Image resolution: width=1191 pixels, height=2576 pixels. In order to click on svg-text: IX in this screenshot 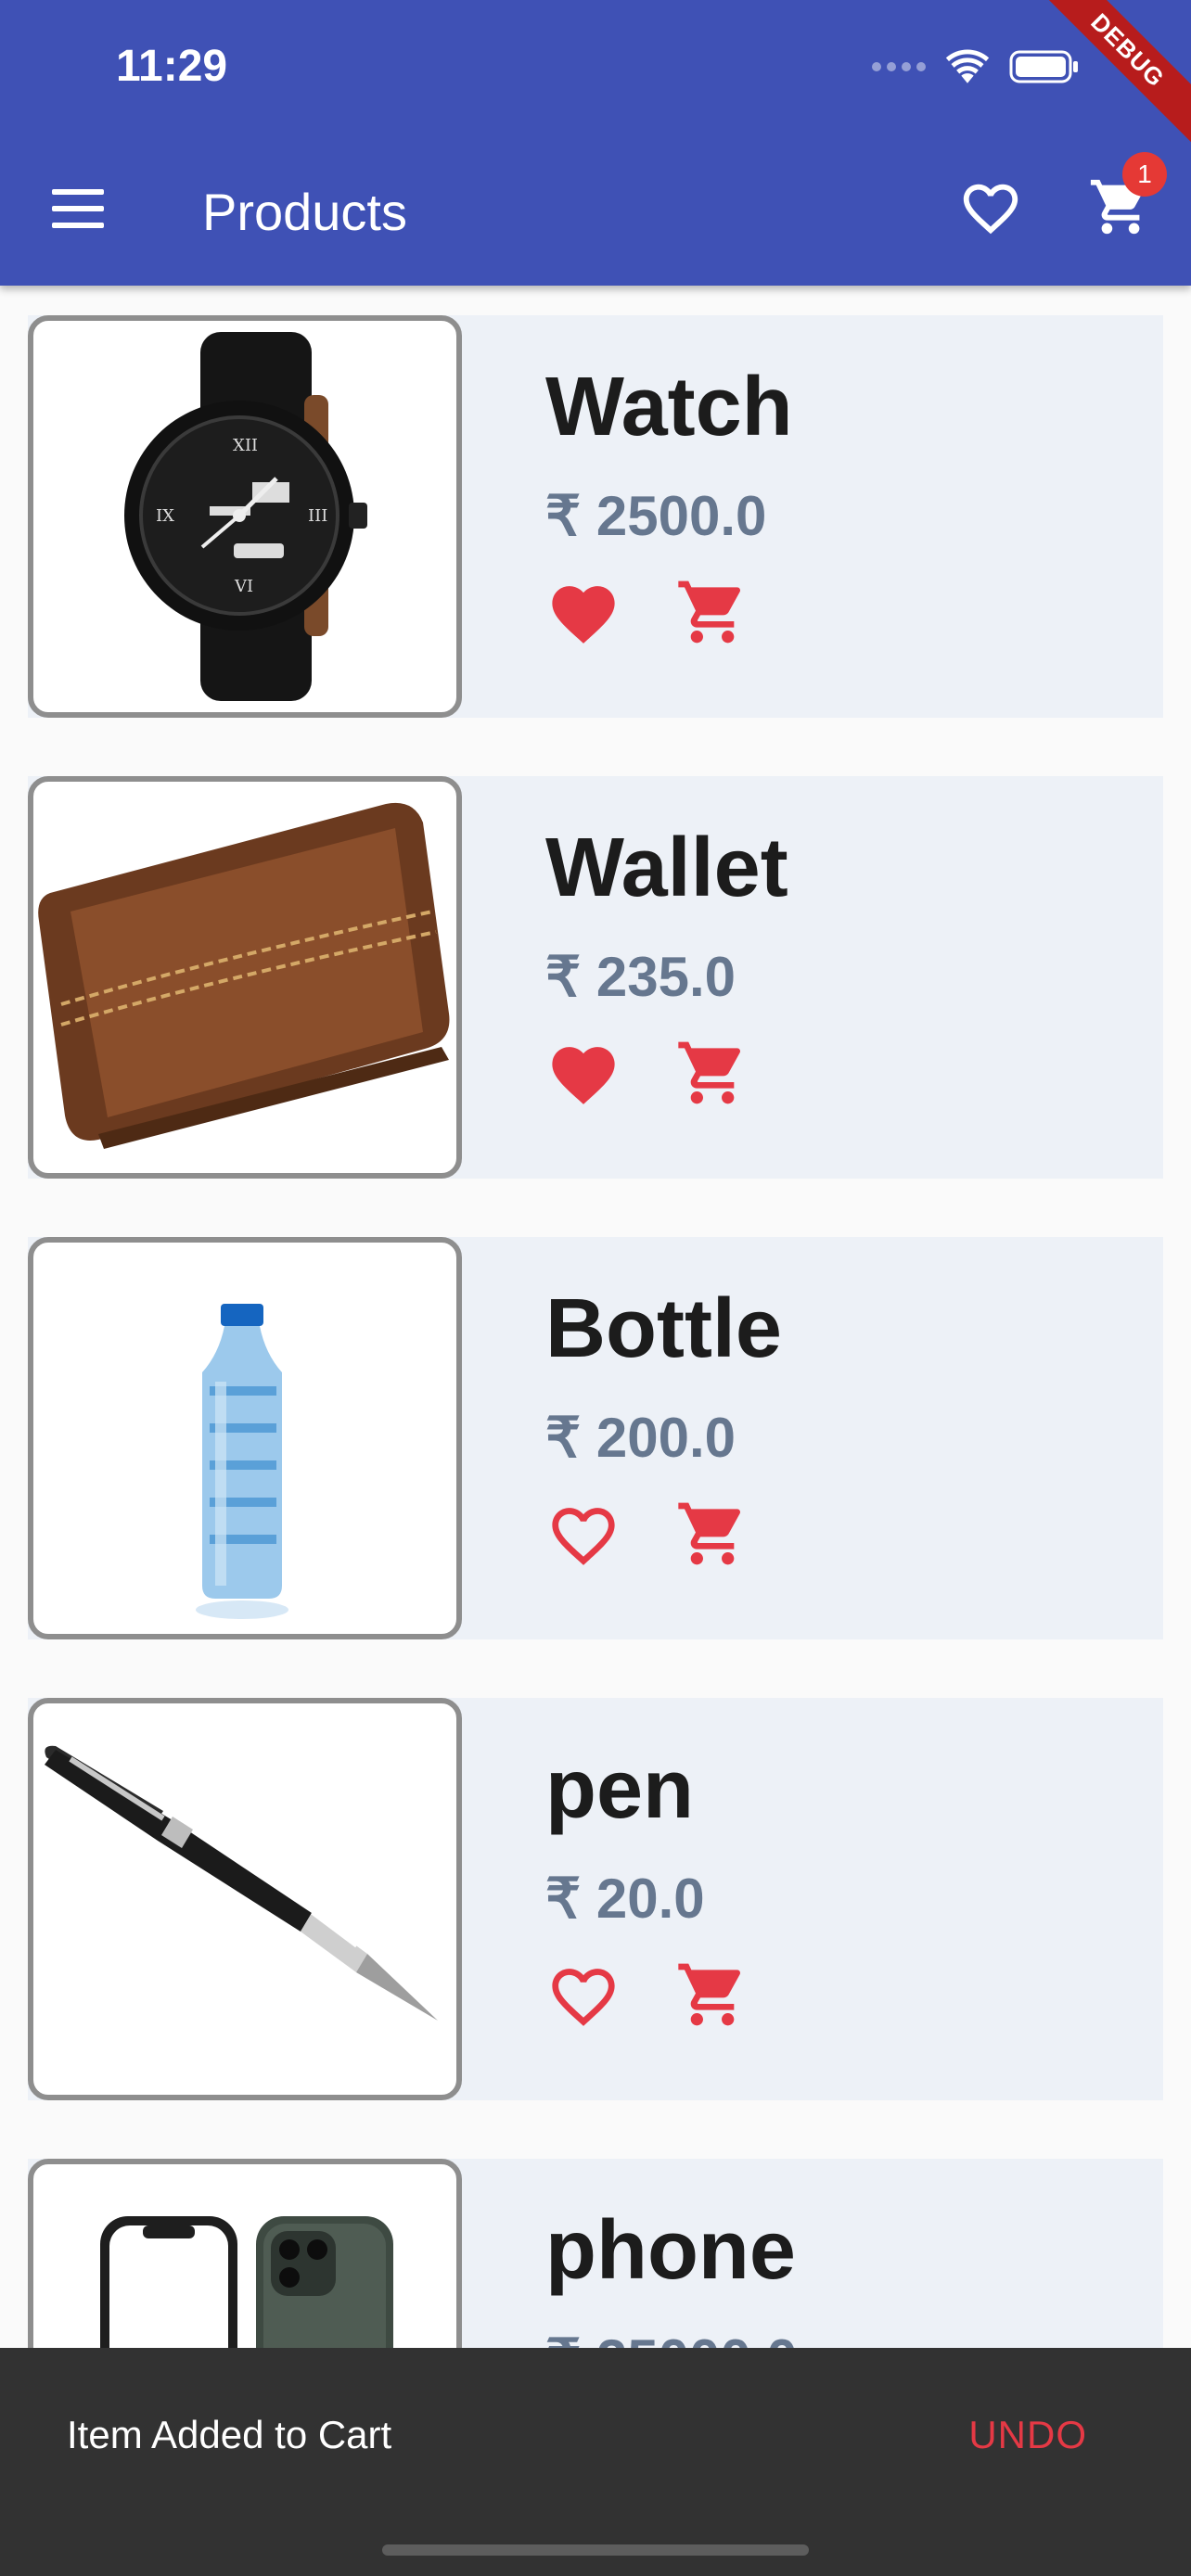, I will do `click(165, 516)`.